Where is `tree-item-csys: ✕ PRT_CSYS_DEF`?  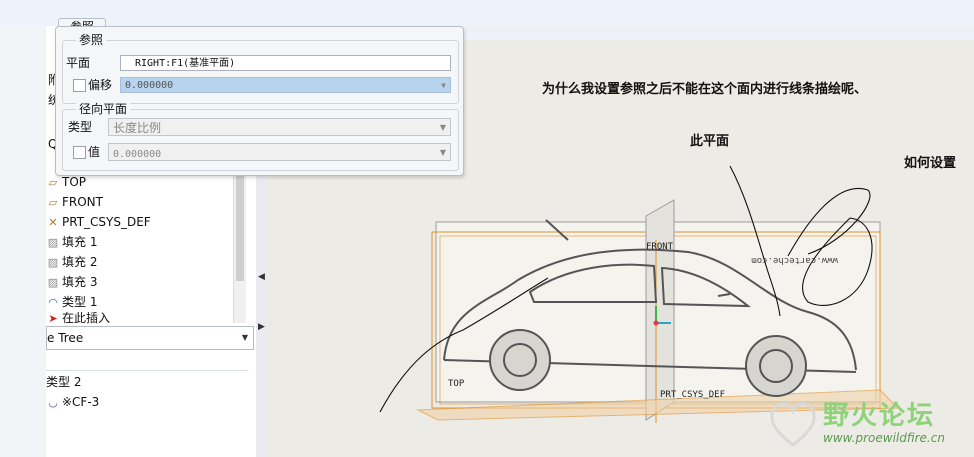
tree-item-csys: ✕ PRT_CSYS_DEF is located at coordinates (98, 222).